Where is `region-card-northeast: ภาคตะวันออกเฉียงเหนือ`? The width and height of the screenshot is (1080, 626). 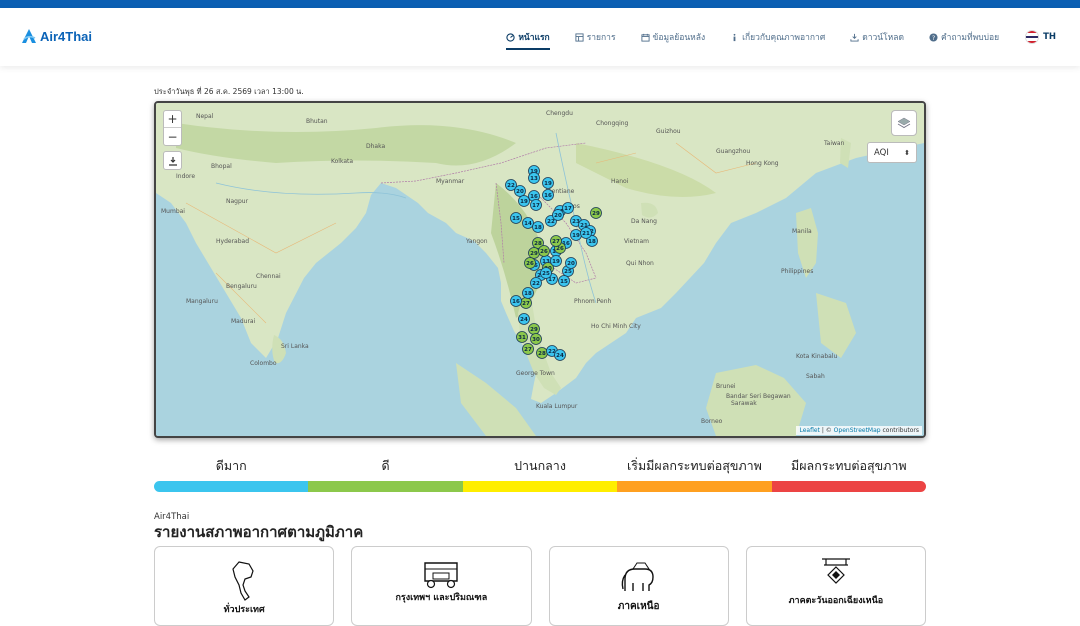 region-card-northeast: ภาคตะวันออกเฉียงเหนือ is located at coordinates (835, 586).